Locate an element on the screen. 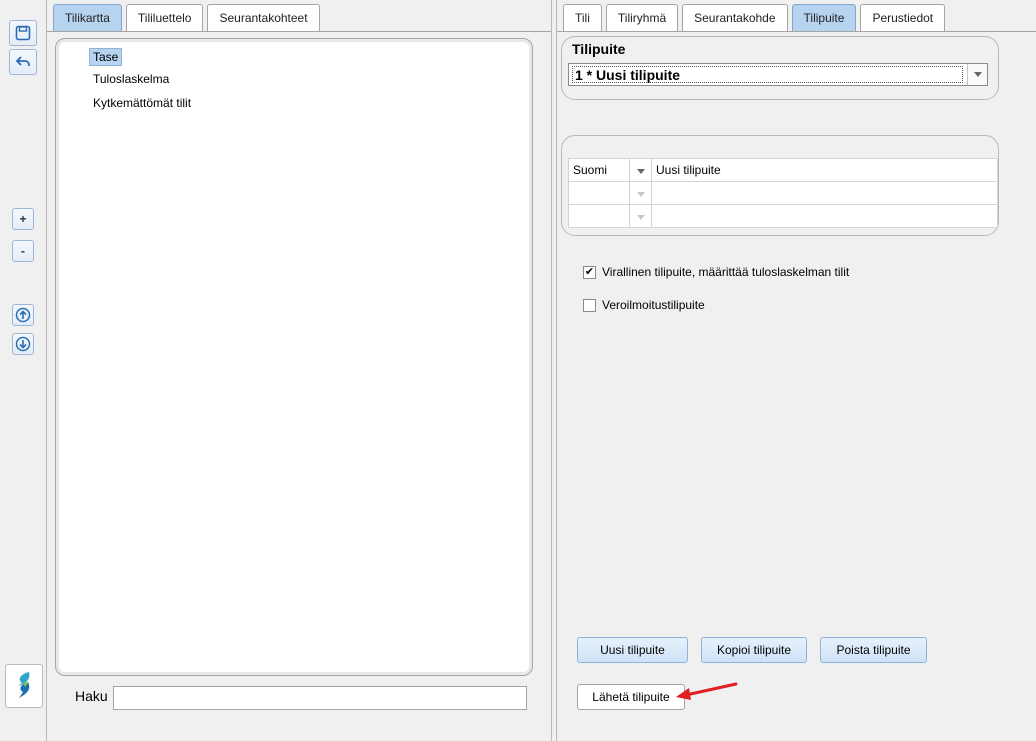  names-group: Suomi Uusi tilipuite is located at coordinates (780, 185).